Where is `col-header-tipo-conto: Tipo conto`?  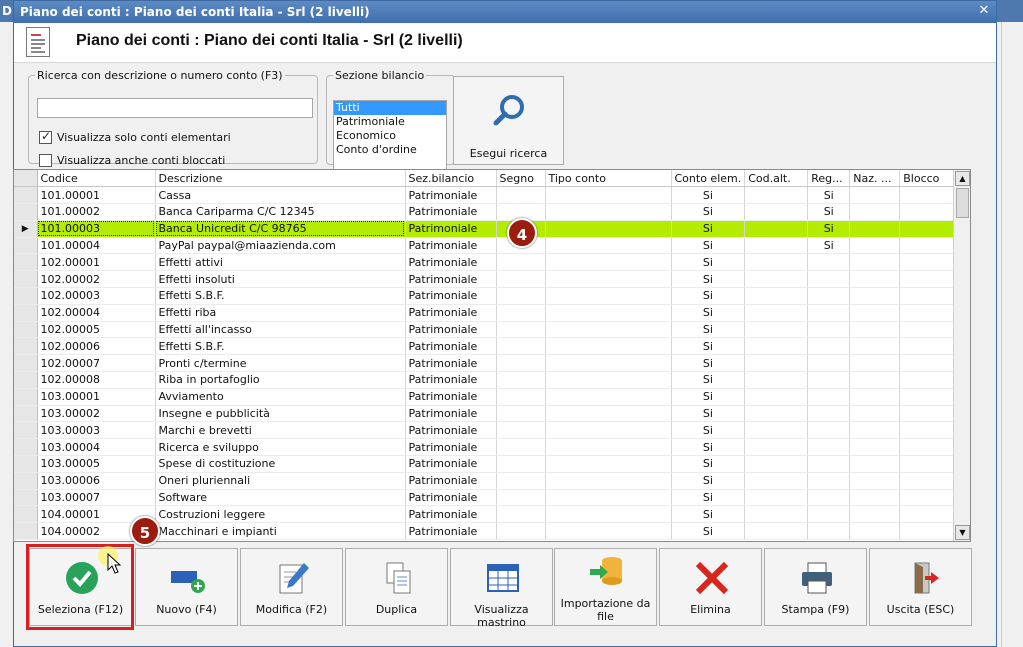
col-header-tipo-conto: Tipo conto is located at coordinates (608, 179).